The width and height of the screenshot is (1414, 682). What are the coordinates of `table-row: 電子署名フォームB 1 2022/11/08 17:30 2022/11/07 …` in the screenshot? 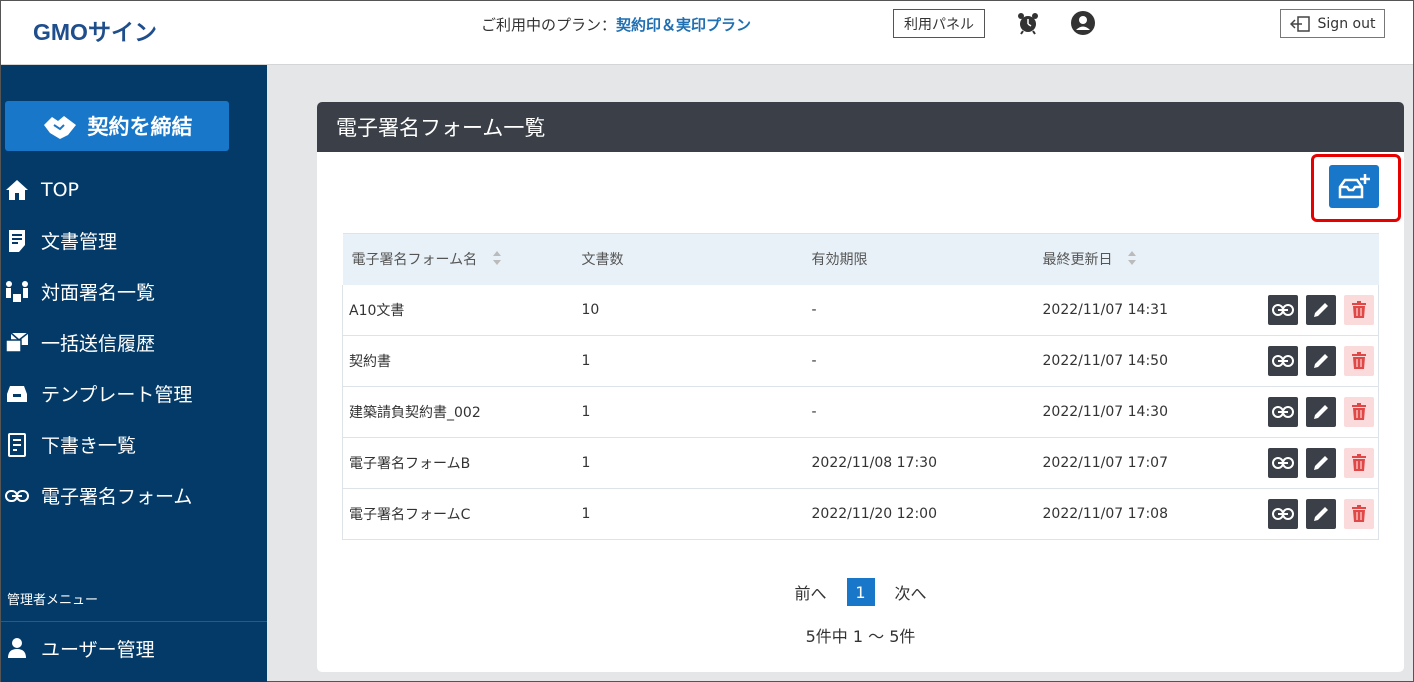 It's located at (860, 463).